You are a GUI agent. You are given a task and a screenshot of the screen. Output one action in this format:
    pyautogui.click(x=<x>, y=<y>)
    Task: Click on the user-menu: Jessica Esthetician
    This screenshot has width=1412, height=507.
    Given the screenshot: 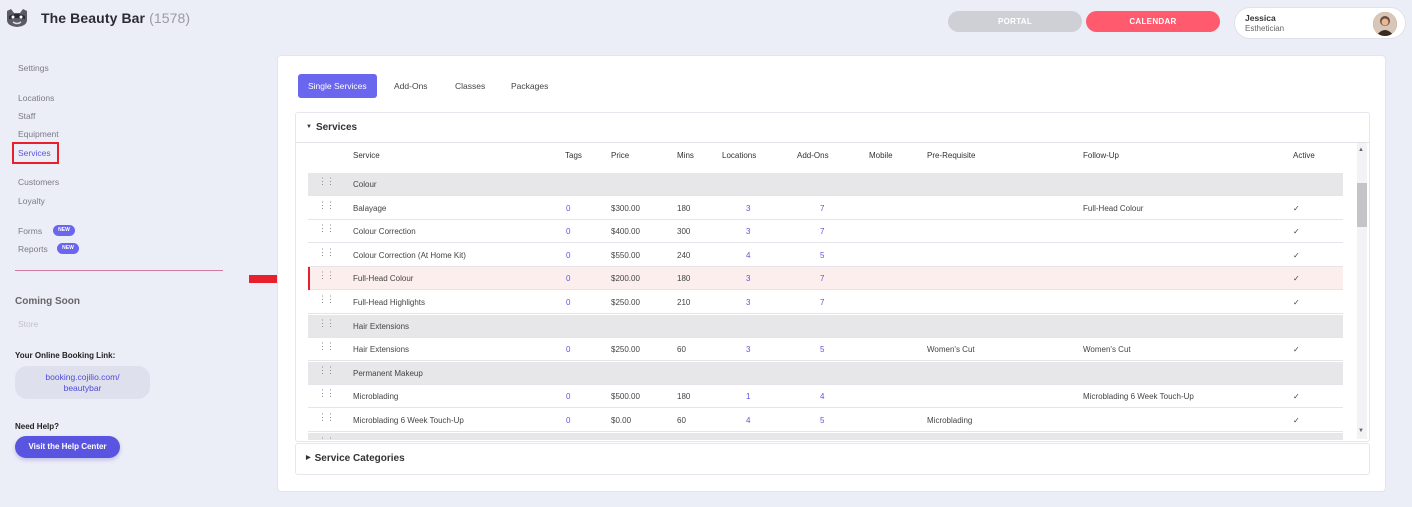 What is the action you would take?
    pyautogui.click(x=1320, y=23)
    